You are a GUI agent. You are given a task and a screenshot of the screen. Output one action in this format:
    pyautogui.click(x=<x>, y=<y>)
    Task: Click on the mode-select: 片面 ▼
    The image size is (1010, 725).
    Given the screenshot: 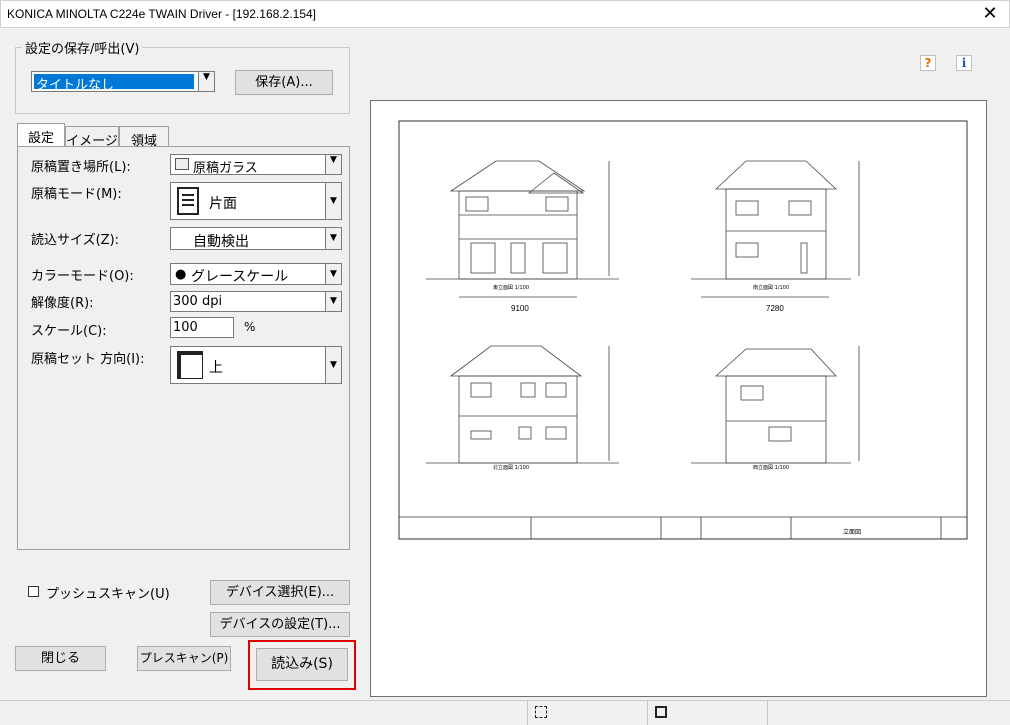 What is the action you would take?
    pyautogui.click(x=256, y=201)
    